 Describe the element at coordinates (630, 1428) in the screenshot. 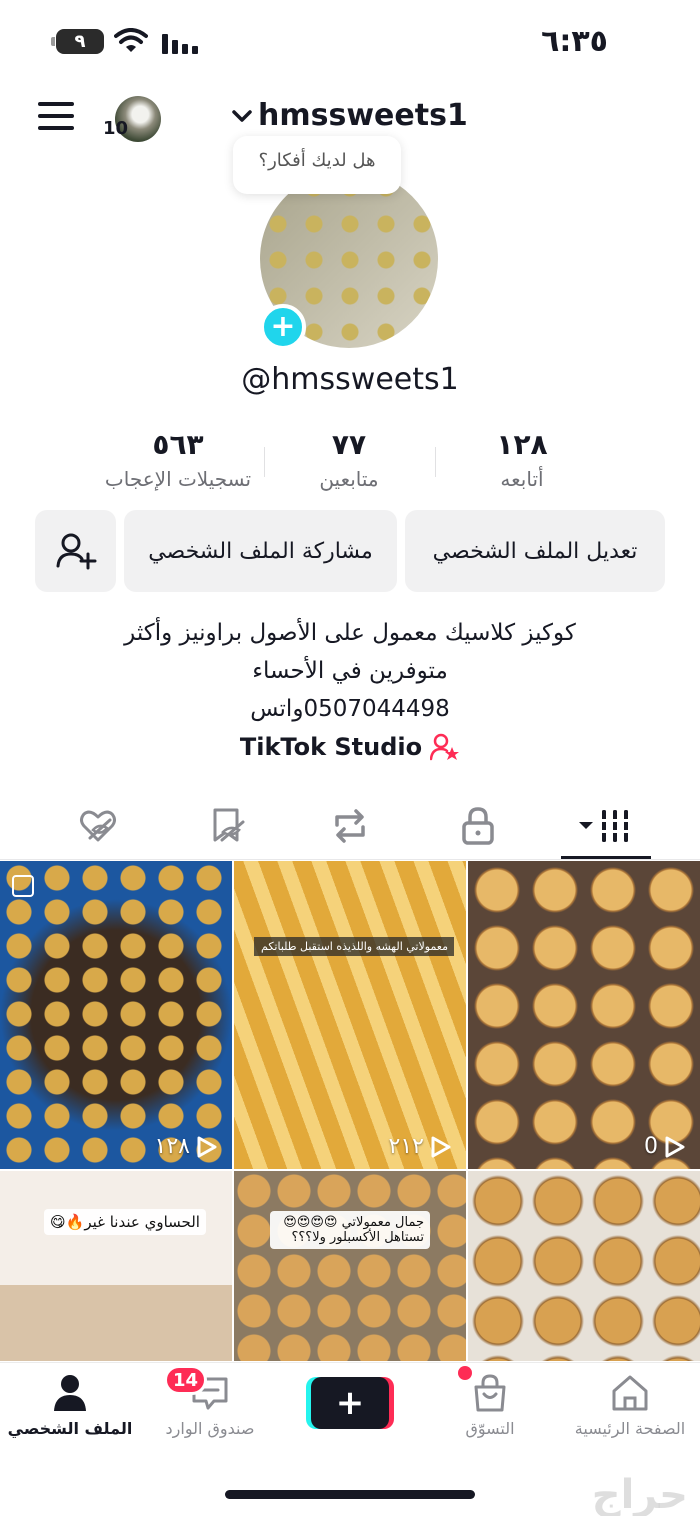

I see `nav-home-label: الصفحة الرئيسية` at that location.